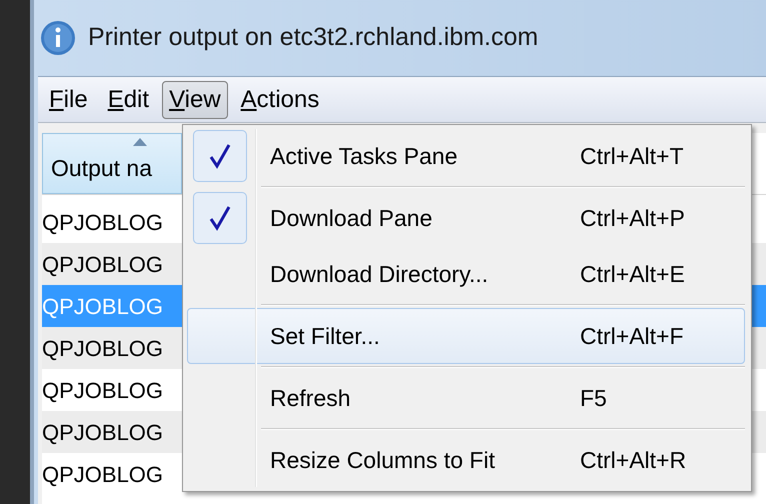 The width and height of the screenshot is (766, 504). I want to click on window-title: Printer output on etc3t2.rchland.ibm.com, so click(313, 38).